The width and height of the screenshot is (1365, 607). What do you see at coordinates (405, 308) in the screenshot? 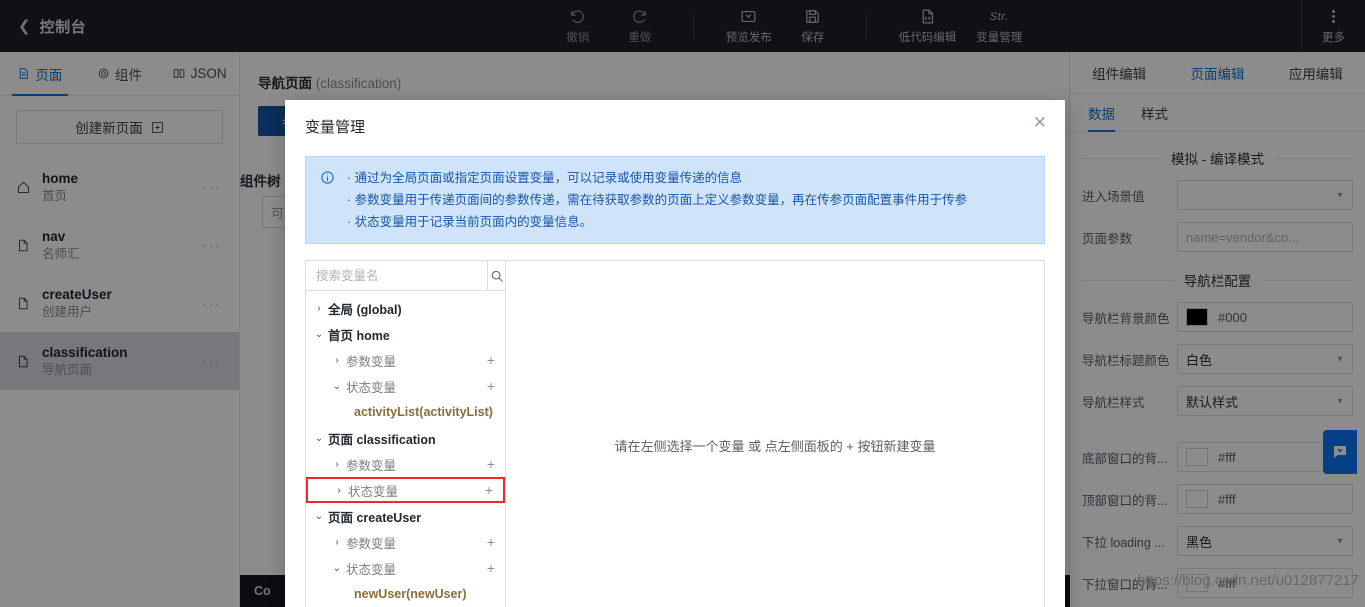
I see `tree-node-global: › 全局 (global)` at bounding box center [405, 308].